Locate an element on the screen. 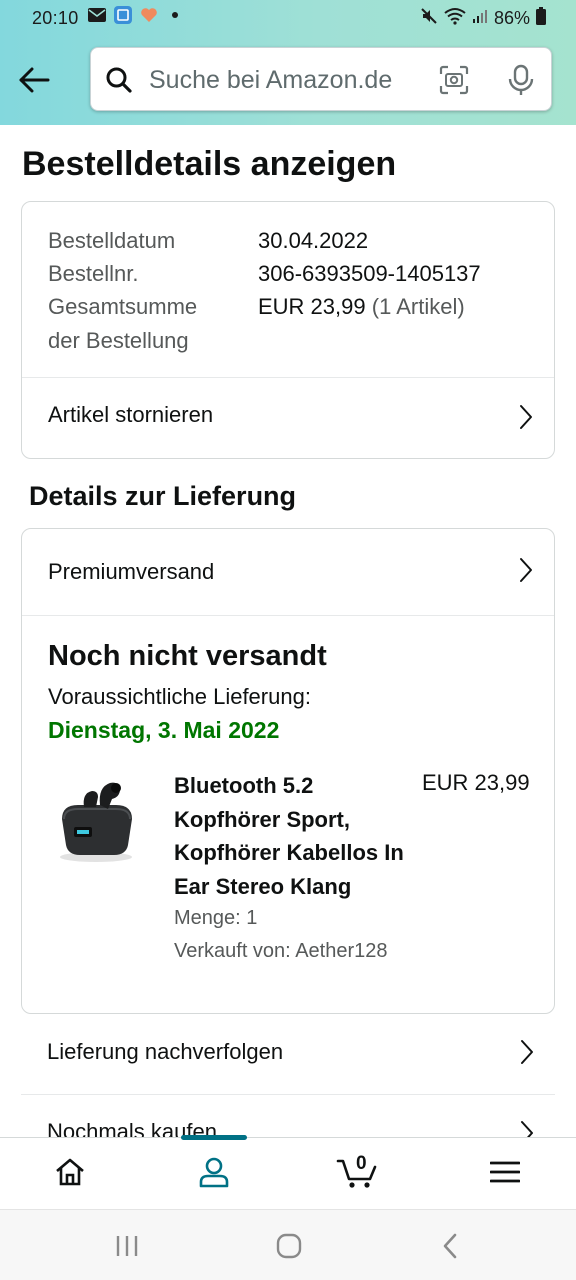 Image resolution: width=576 pixels, height=1280 pixels. camera-scan-icon is located at coordinates (454, 80).